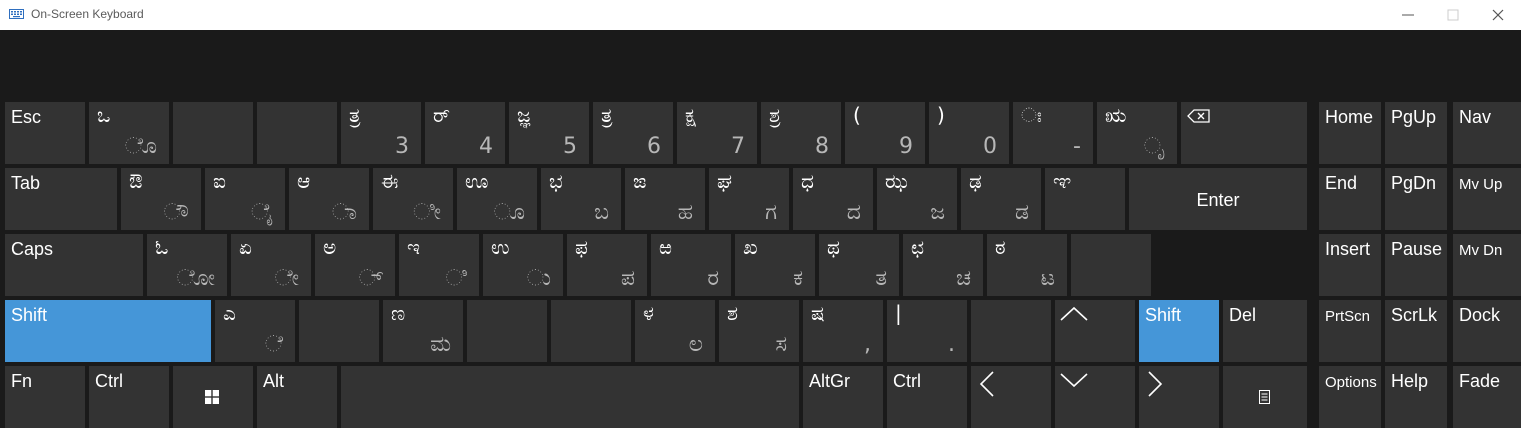 The height and width of the screenshot is (428, 1521). I want to click on delete-key: Del, so click(1265, 331).